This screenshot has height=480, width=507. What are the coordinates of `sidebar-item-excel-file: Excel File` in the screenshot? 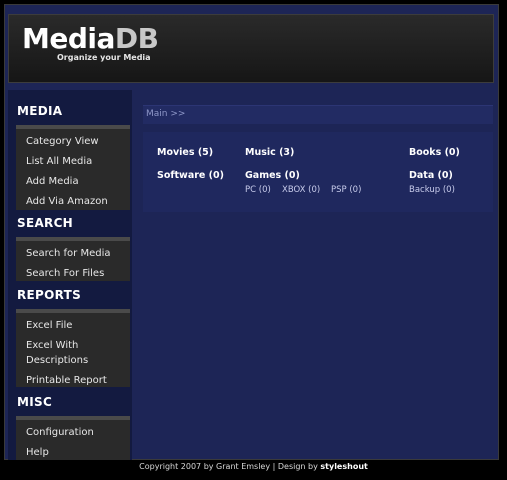 It's located at (49, 325).